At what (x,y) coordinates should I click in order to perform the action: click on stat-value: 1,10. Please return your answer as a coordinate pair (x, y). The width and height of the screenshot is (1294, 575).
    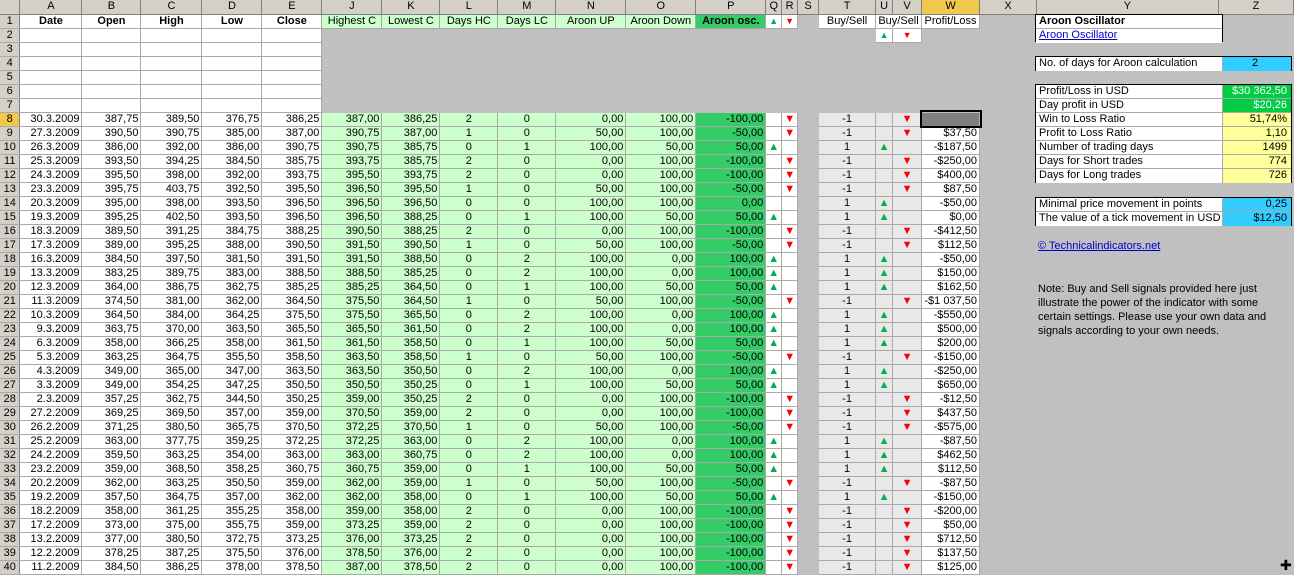
    Looking at the image, I should click on (1257, 133).